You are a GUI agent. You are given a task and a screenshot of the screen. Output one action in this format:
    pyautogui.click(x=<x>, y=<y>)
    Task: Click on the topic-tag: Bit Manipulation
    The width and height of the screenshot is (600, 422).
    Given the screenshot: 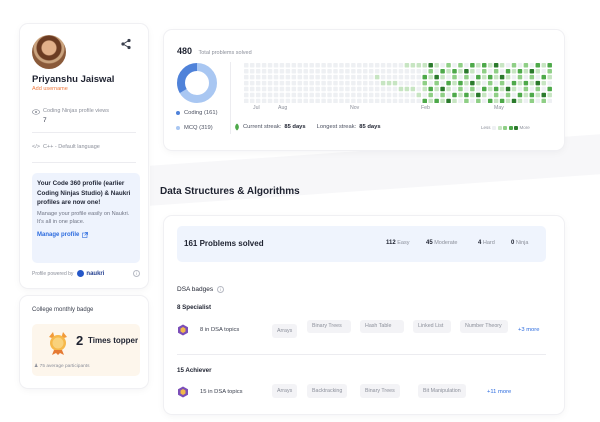 What is the action you would take?
    pyautogui.click(x=442, y=391)
    